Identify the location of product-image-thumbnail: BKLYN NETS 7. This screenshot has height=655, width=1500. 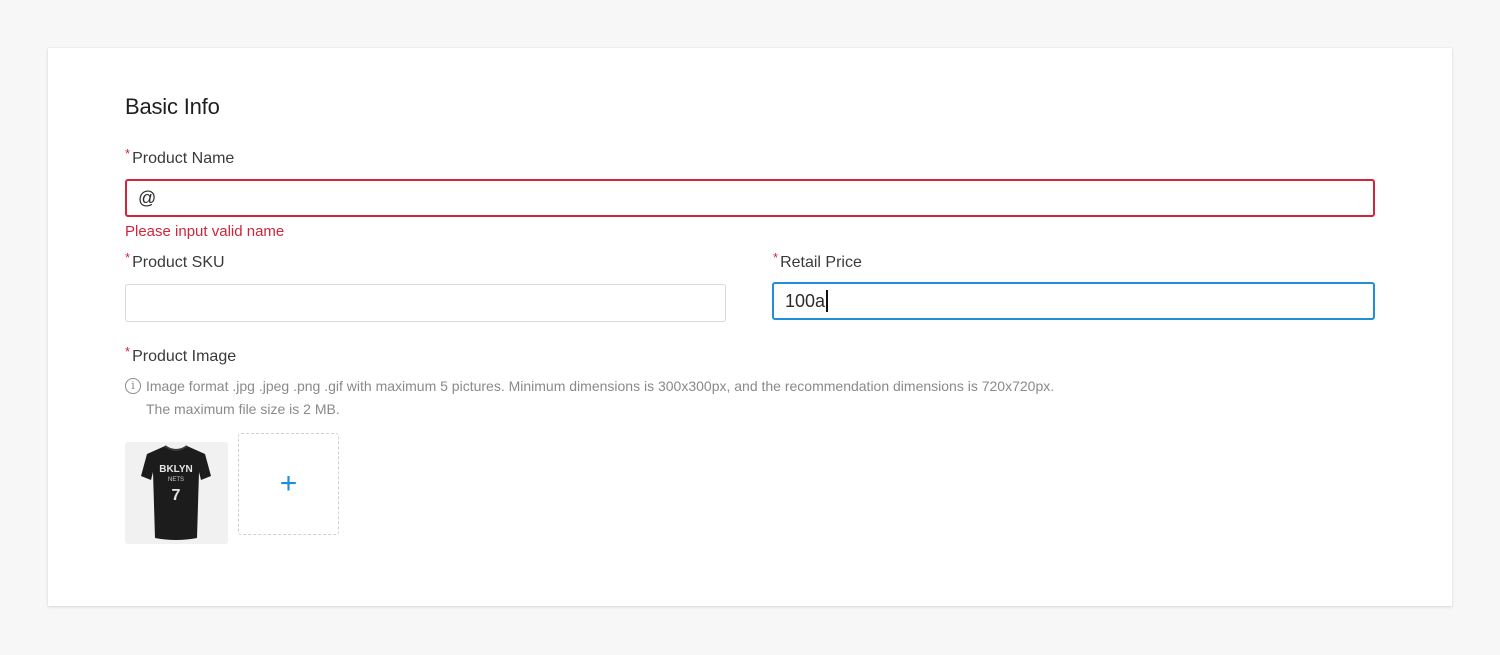
(176, 493).